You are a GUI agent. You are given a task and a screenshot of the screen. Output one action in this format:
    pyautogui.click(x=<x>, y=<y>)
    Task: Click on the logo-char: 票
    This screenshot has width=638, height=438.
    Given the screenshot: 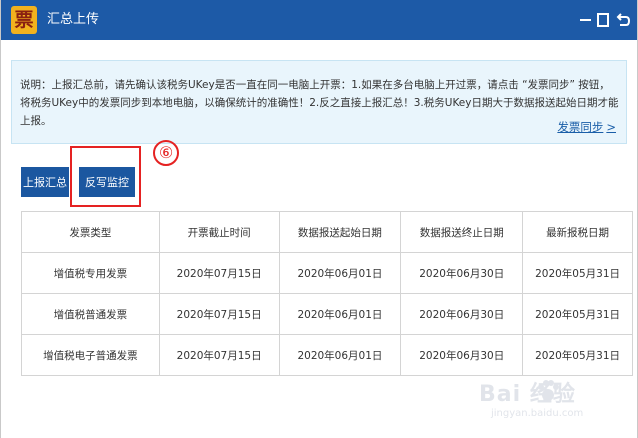 What is the action you would take?
    pyautogui.click(x=24, y=19)
    